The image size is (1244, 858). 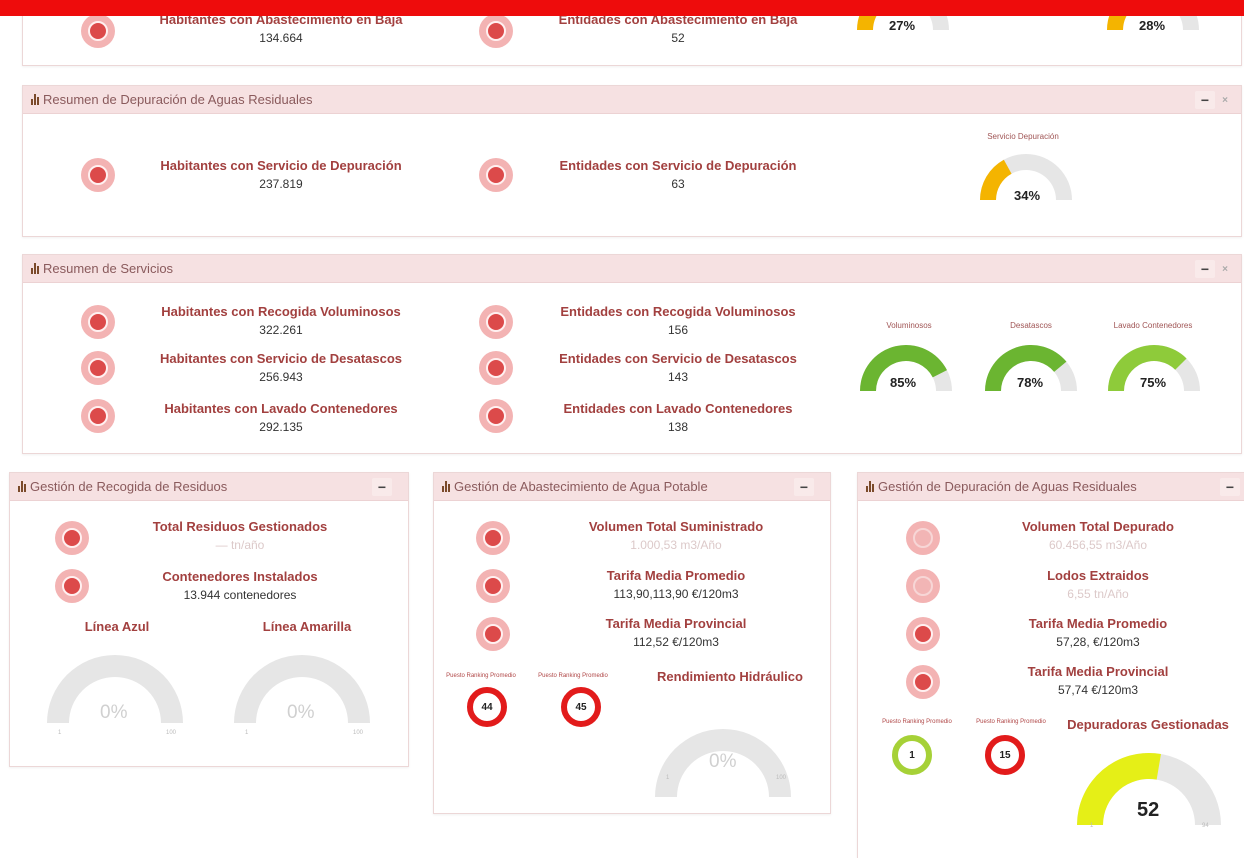 I want to click on stat-title: Entidades con Recogida Voluminosos, so click(x=678, y=311).